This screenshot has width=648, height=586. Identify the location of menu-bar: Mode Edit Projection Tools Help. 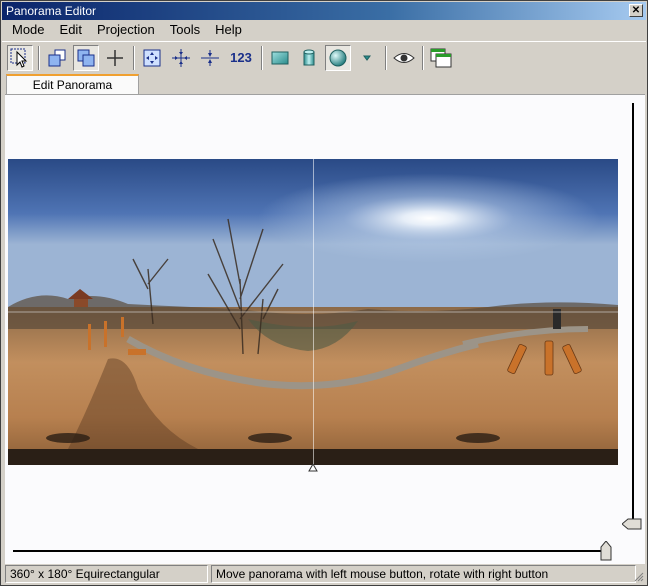
(324, 30).